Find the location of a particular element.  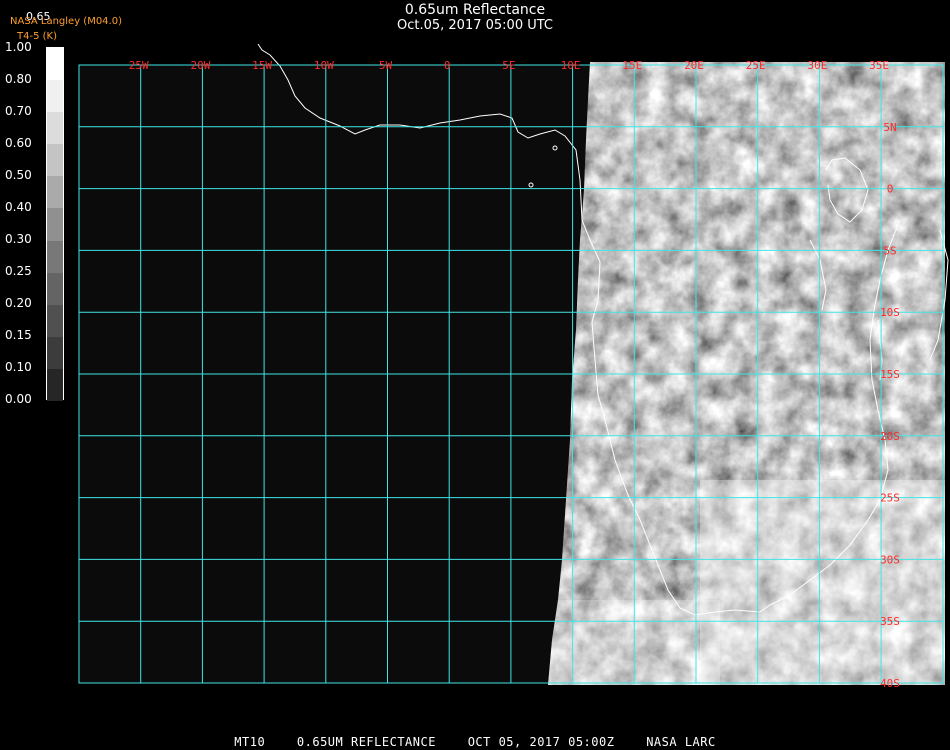

footer-channel: 0.65UM REFLECTANCE is located at coordinates (366, 742).